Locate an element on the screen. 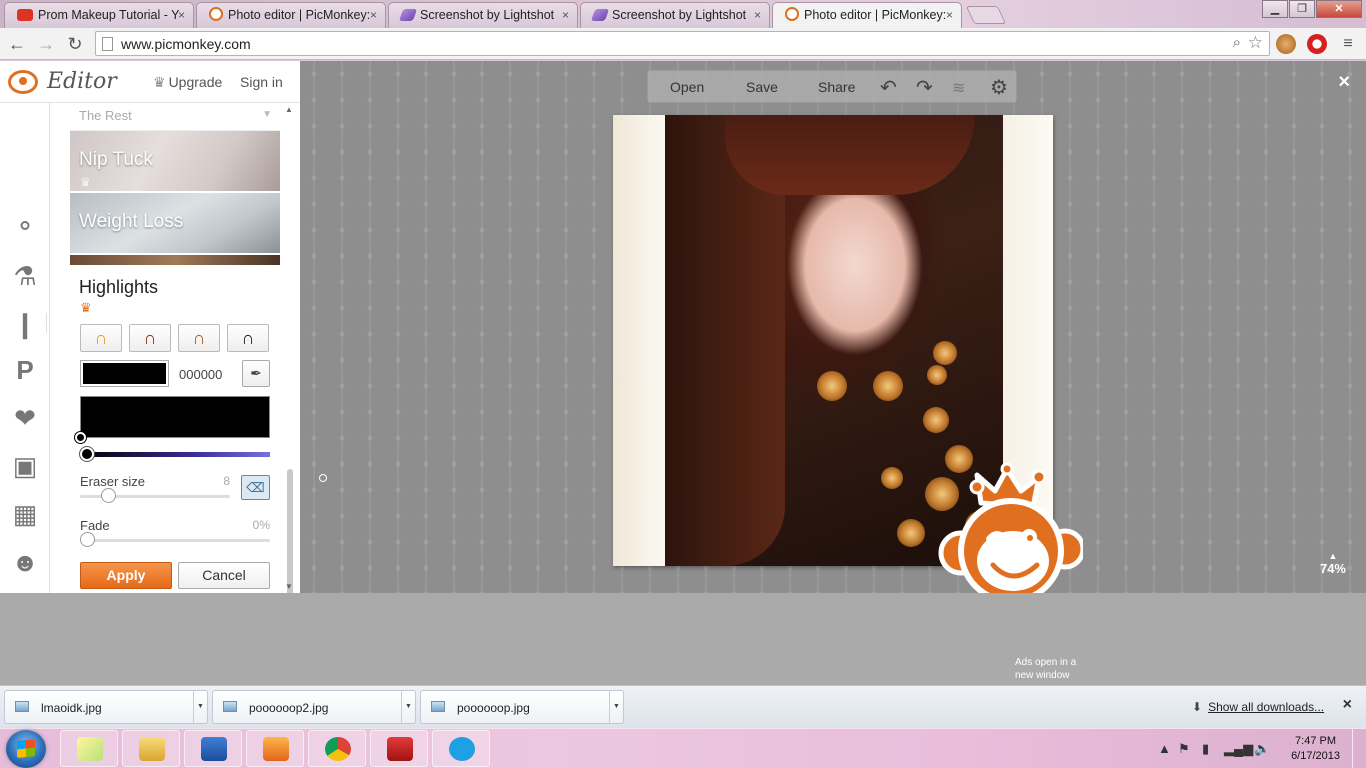 This screenshot has width=1366, height=768. clock: 7:47 PM 6/17/2013 is located at coordinates (1315, 749).